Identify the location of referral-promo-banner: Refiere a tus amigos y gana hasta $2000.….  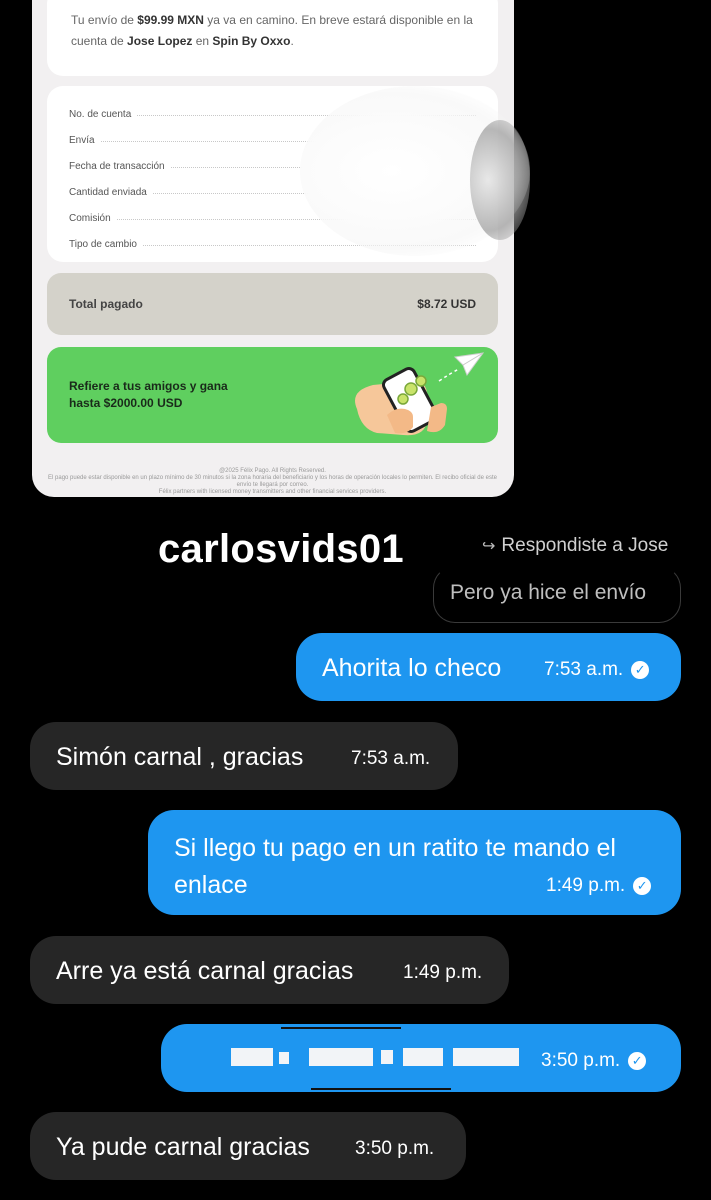
(272, 395).